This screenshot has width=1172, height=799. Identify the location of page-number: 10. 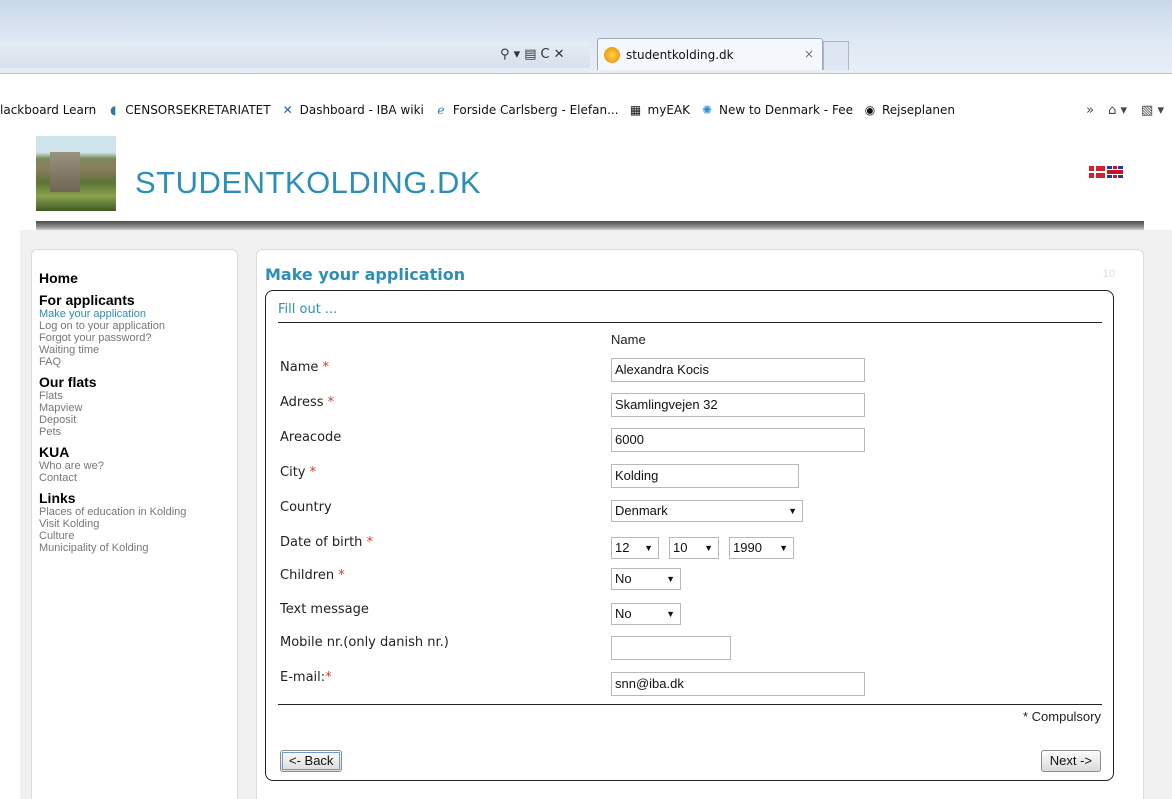
(1108, 274).